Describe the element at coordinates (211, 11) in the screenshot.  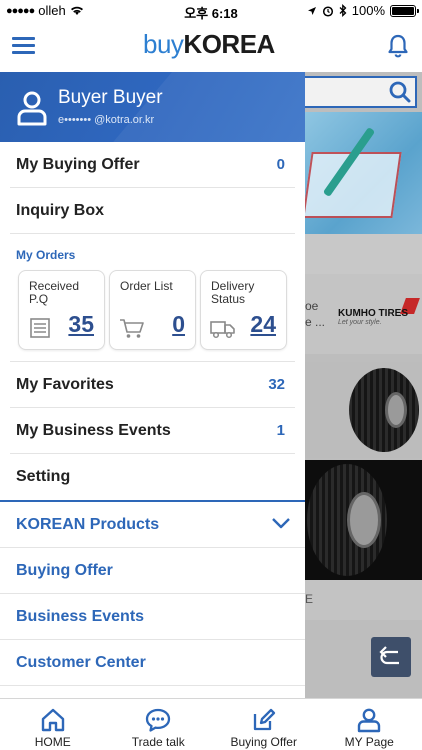
I see `status-bar: ●●●●● olleh 오후 6:18 100%` at that location.